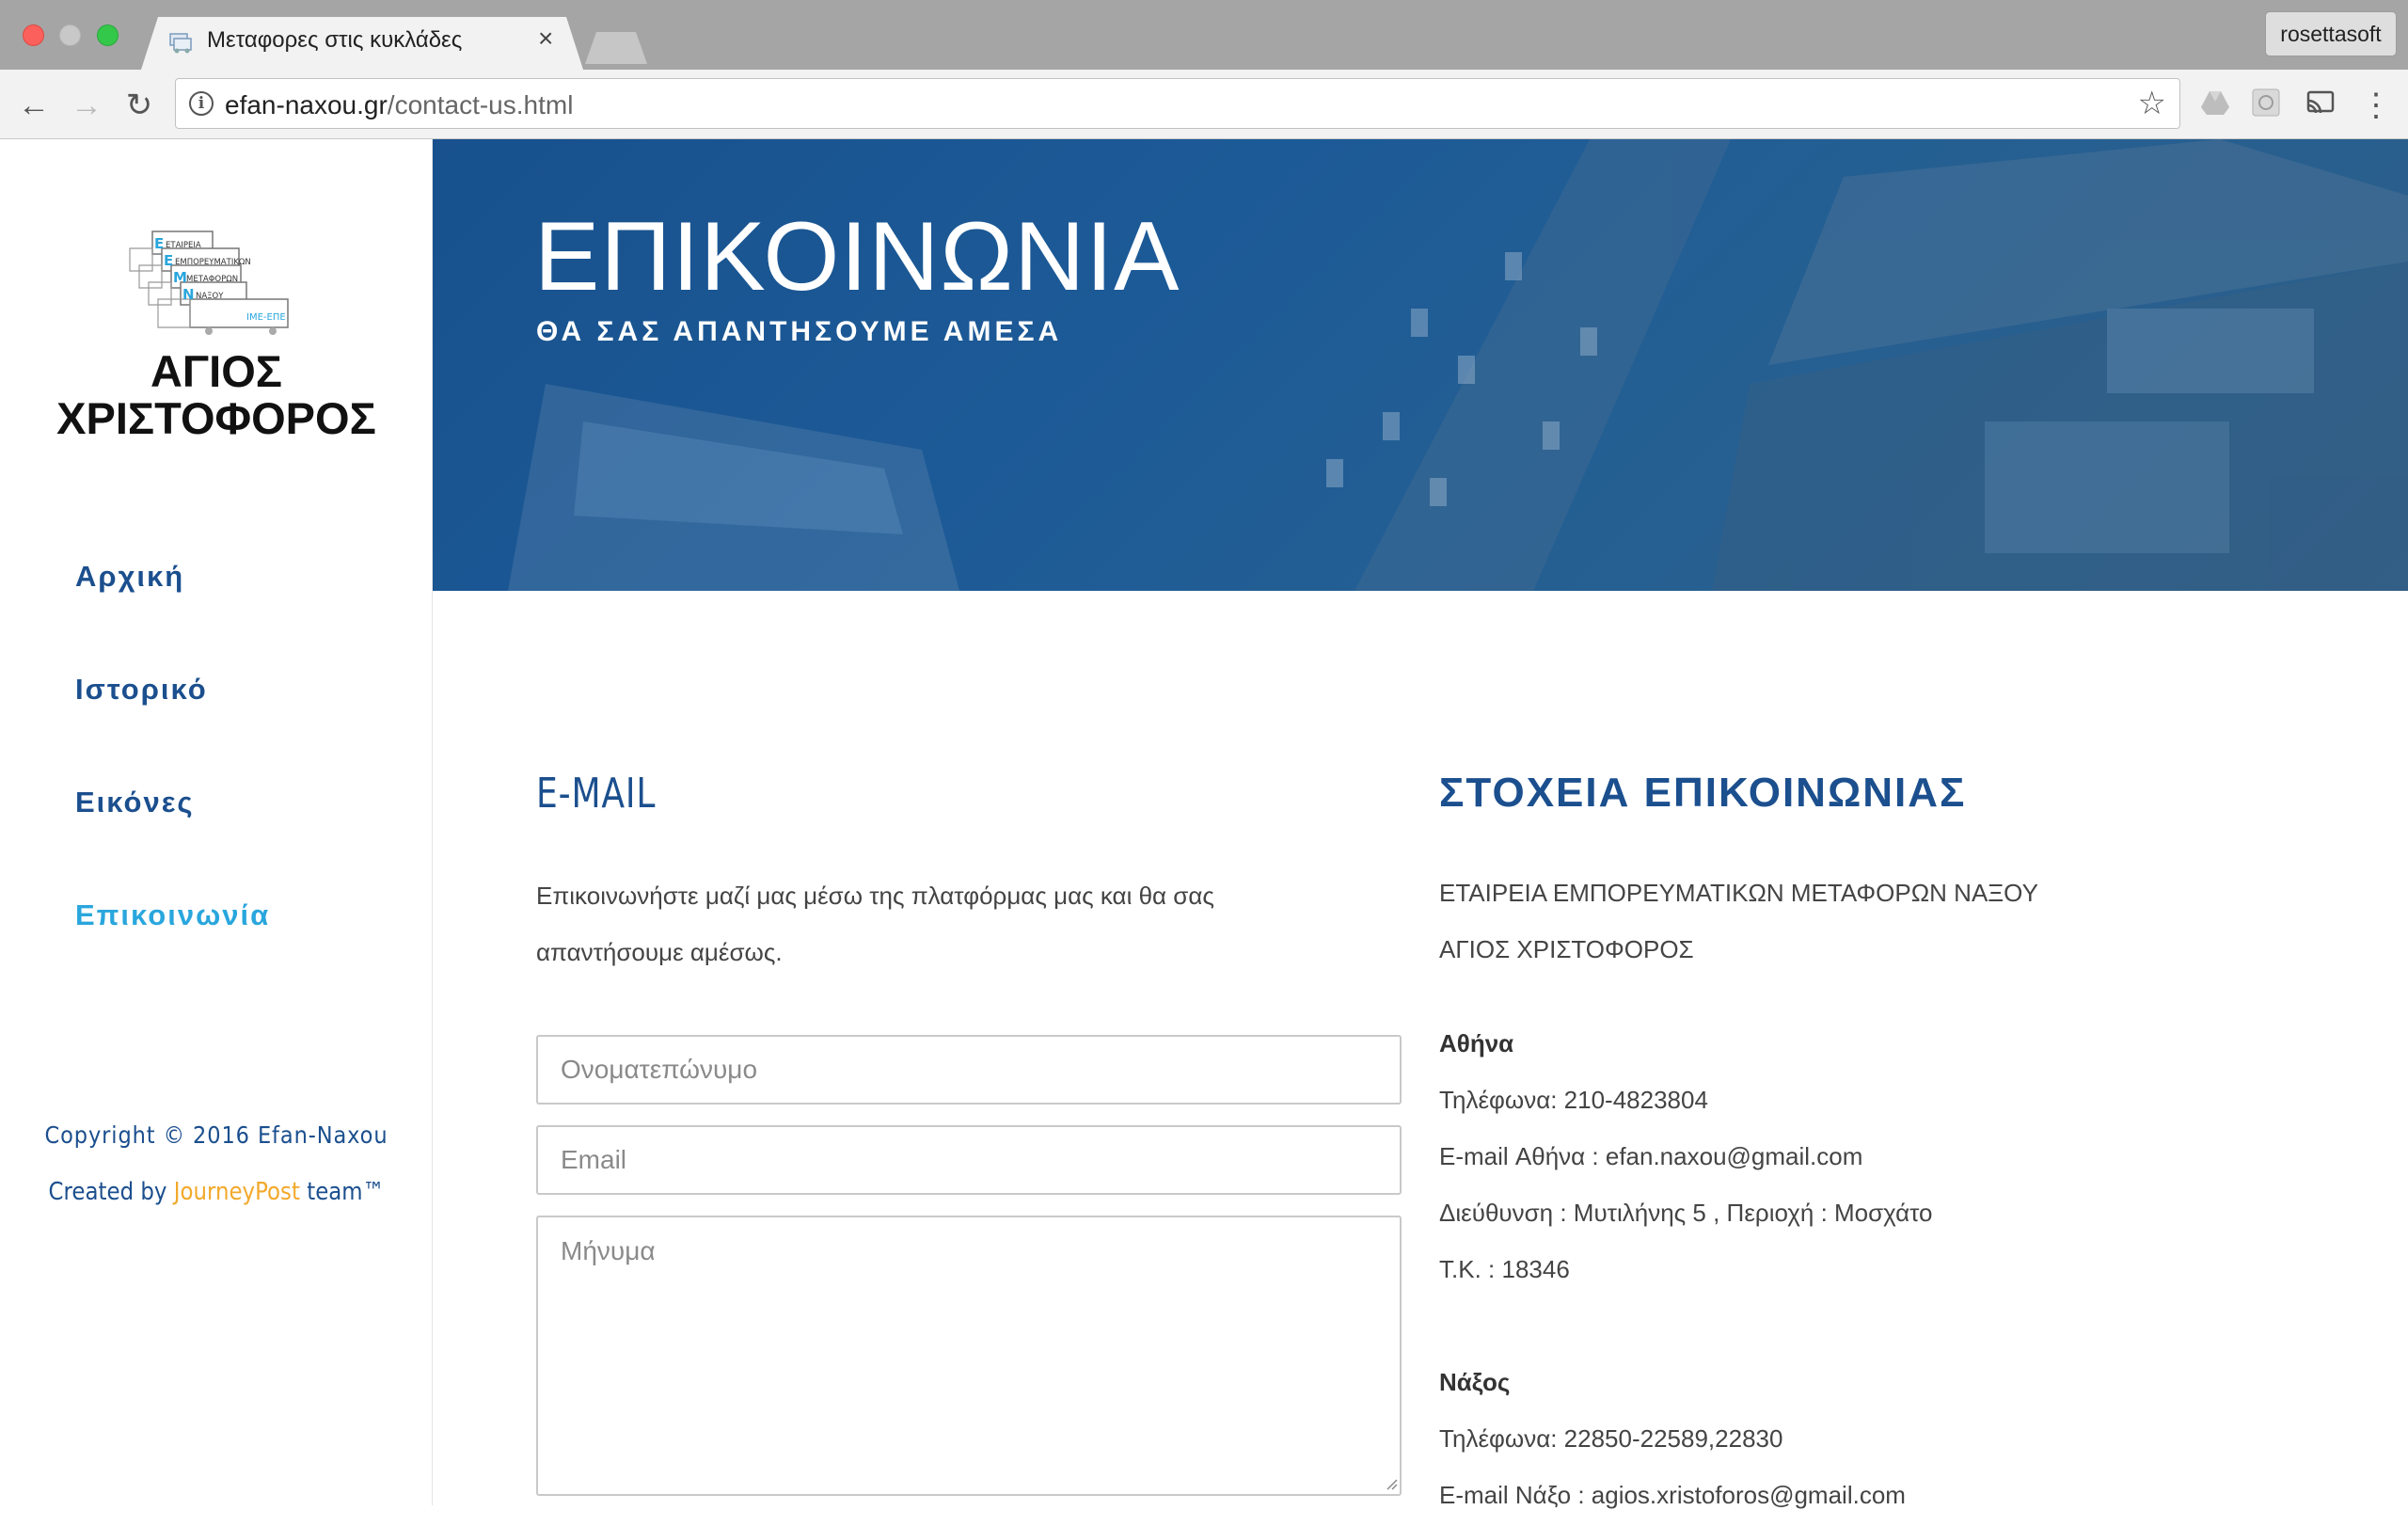 The image size is (2408, 1526). I want to click on svg-text: Ν, so click(189, 294).